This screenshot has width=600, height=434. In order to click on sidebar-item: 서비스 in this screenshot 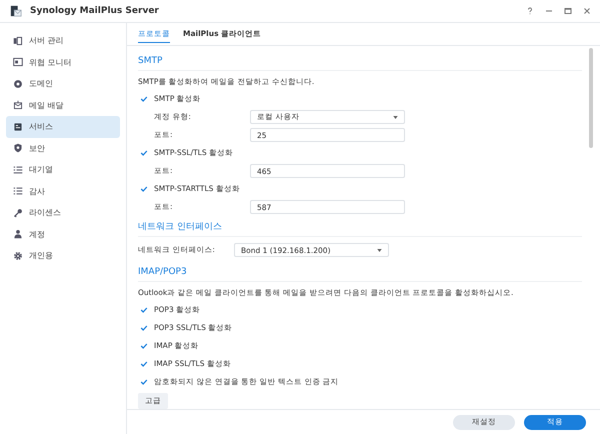, I will do `click(63, 127)`.